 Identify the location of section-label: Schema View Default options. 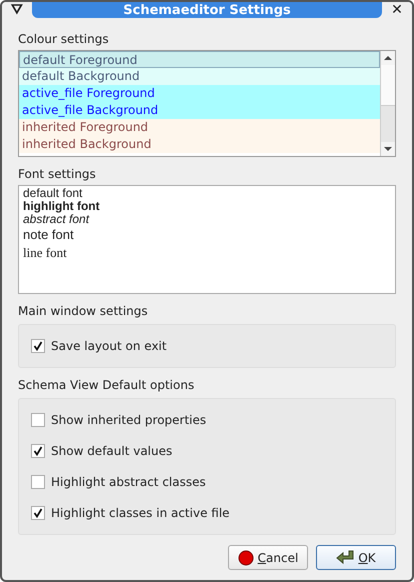
(107, 385).